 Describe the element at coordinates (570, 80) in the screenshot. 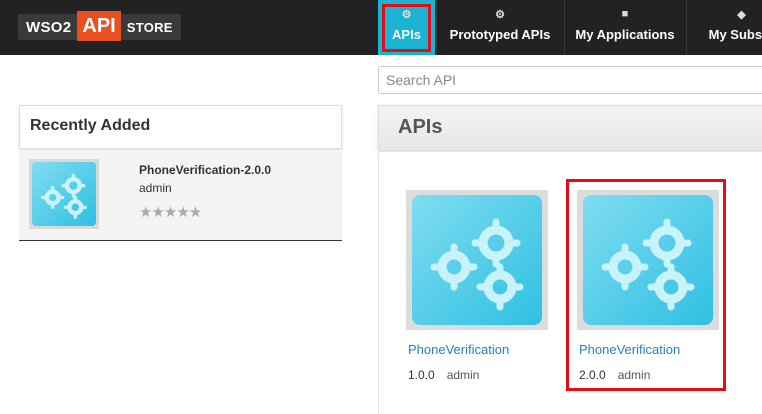

I see `search-api-input` at that location.